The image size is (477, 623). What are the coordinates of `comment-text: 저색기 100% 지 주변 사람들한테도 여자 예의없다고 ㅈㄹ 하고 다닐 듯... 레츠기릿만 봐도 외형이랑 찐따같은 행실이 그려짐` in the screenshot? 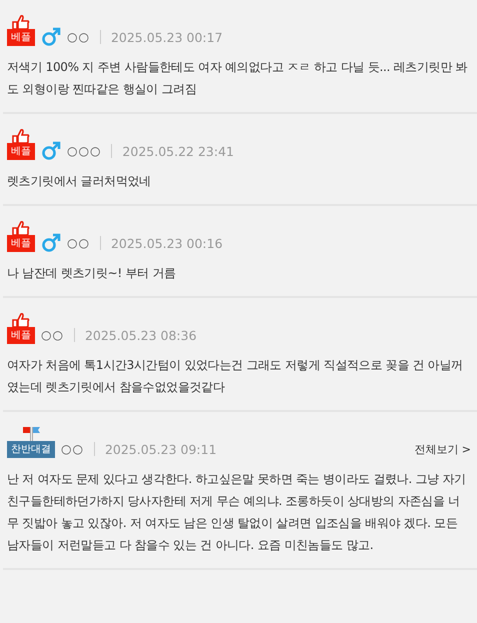 It's located at (237, 78).